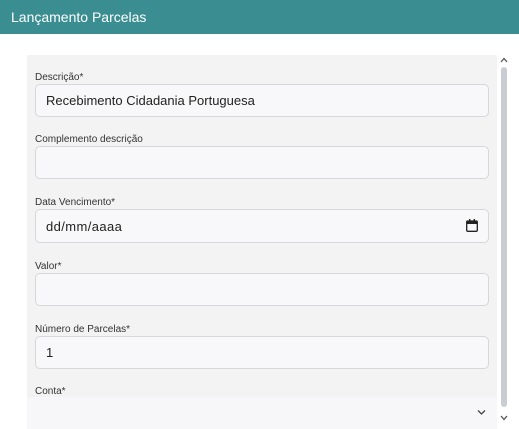 The height and width of the screenshot is (429, 519). I want to click on conta-select, so click(262, 413).